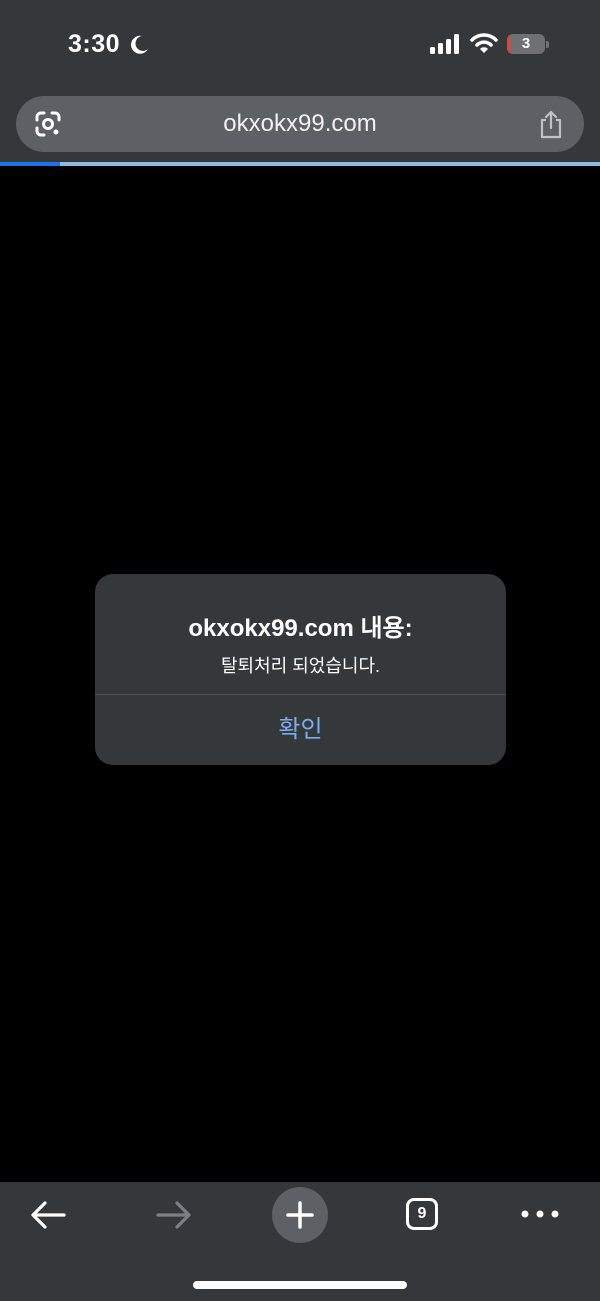 This screenshot has width=600, height=1301. Describe the element at coordinates (48, 1215) in the screenshot. I see `back-arrow-icon` at that location.